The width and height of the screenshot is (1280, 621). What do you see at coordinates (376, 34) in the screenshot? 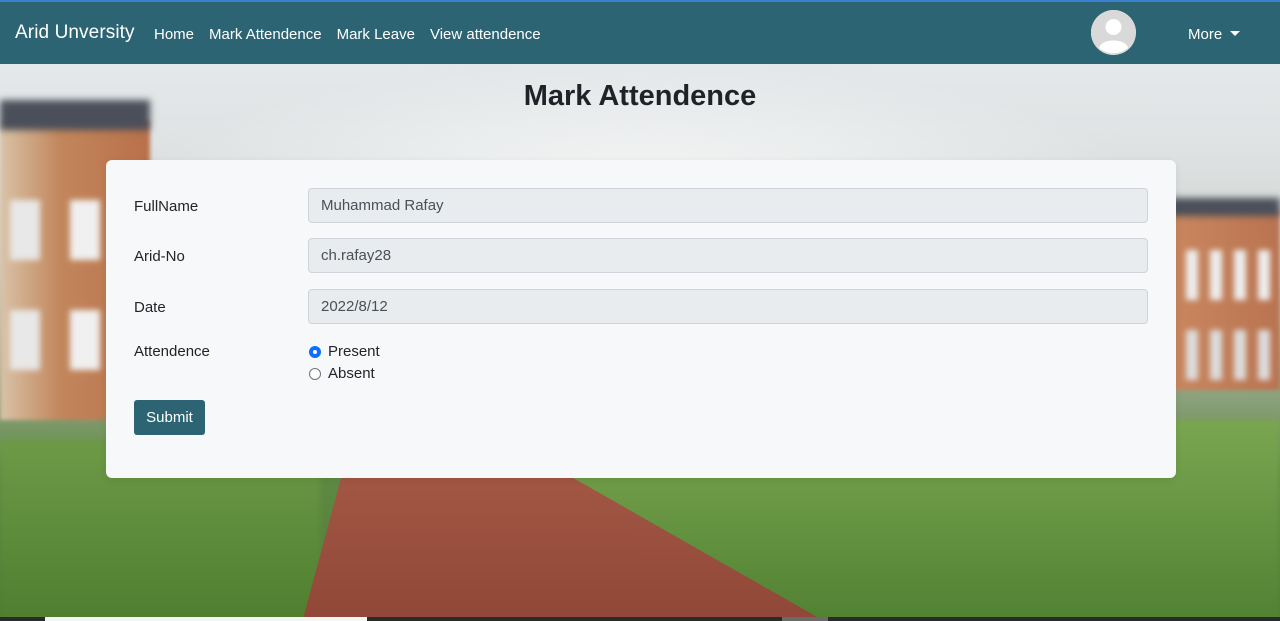
I see `nav-link-mark-leave: Mark Leave` at bounding box center [376, 34].